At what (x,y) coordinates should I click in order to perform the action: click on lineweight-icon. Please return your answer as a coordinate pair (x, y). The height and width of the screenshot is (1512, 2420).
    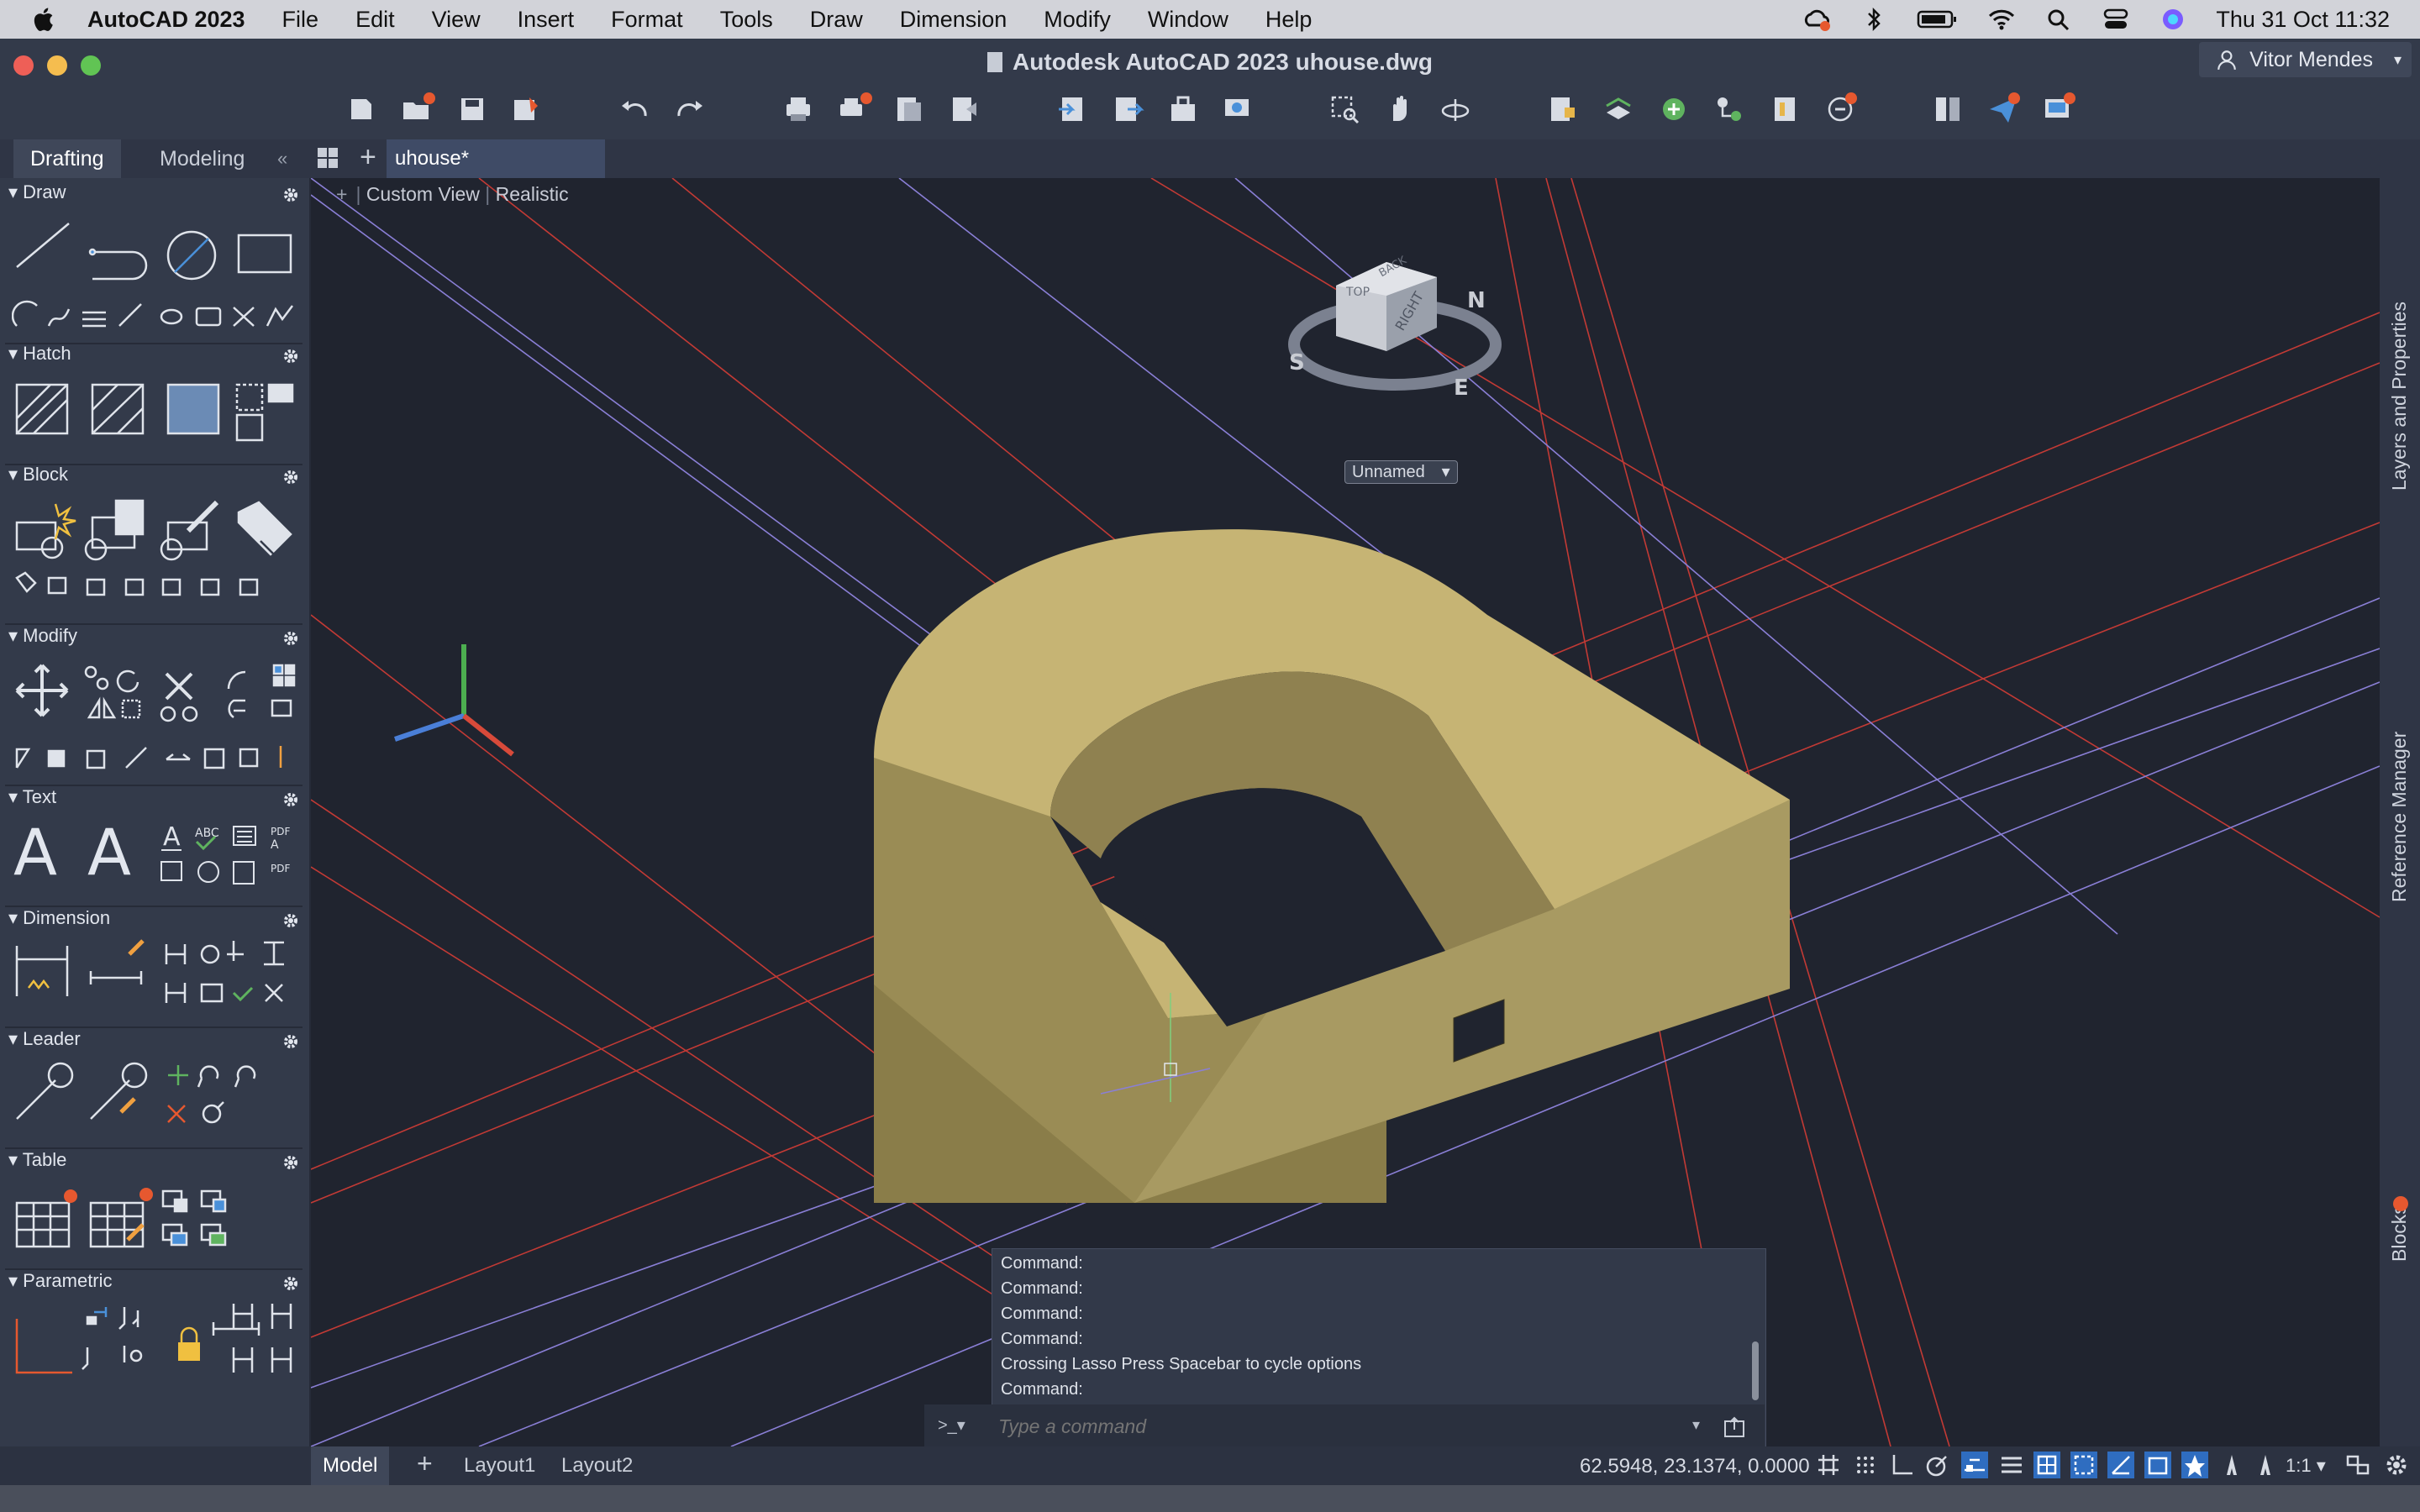
    Looking at the image, I should click on (2011, 1465).